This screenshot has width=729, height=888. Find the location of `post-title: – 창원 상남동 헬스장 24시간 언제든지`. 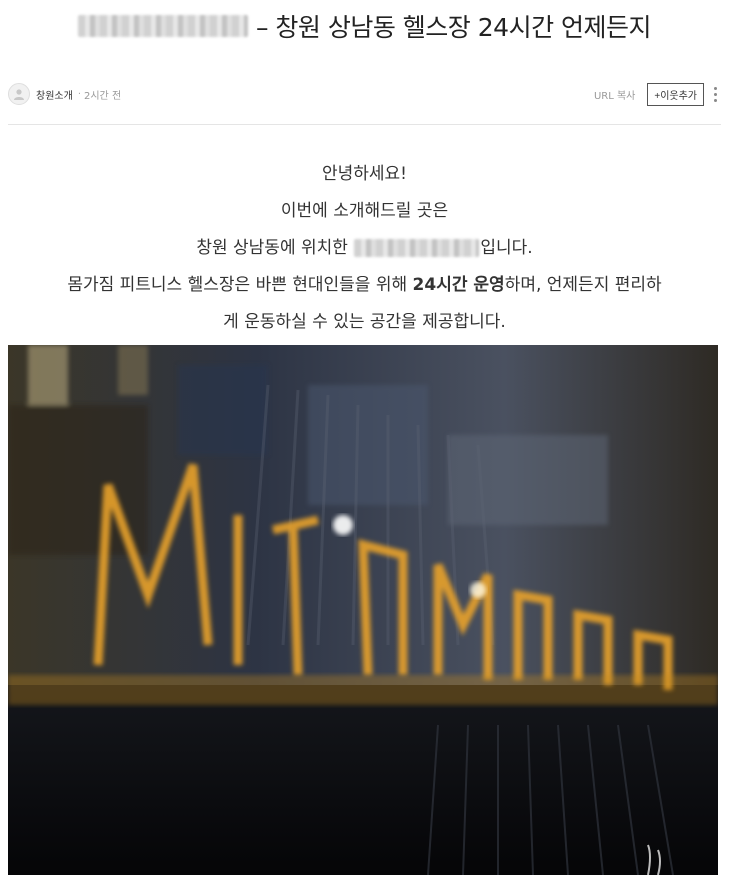

post-title: – 창원 상남동 헬스장 24시간 언제든지 is located at coordinates (364, 26).